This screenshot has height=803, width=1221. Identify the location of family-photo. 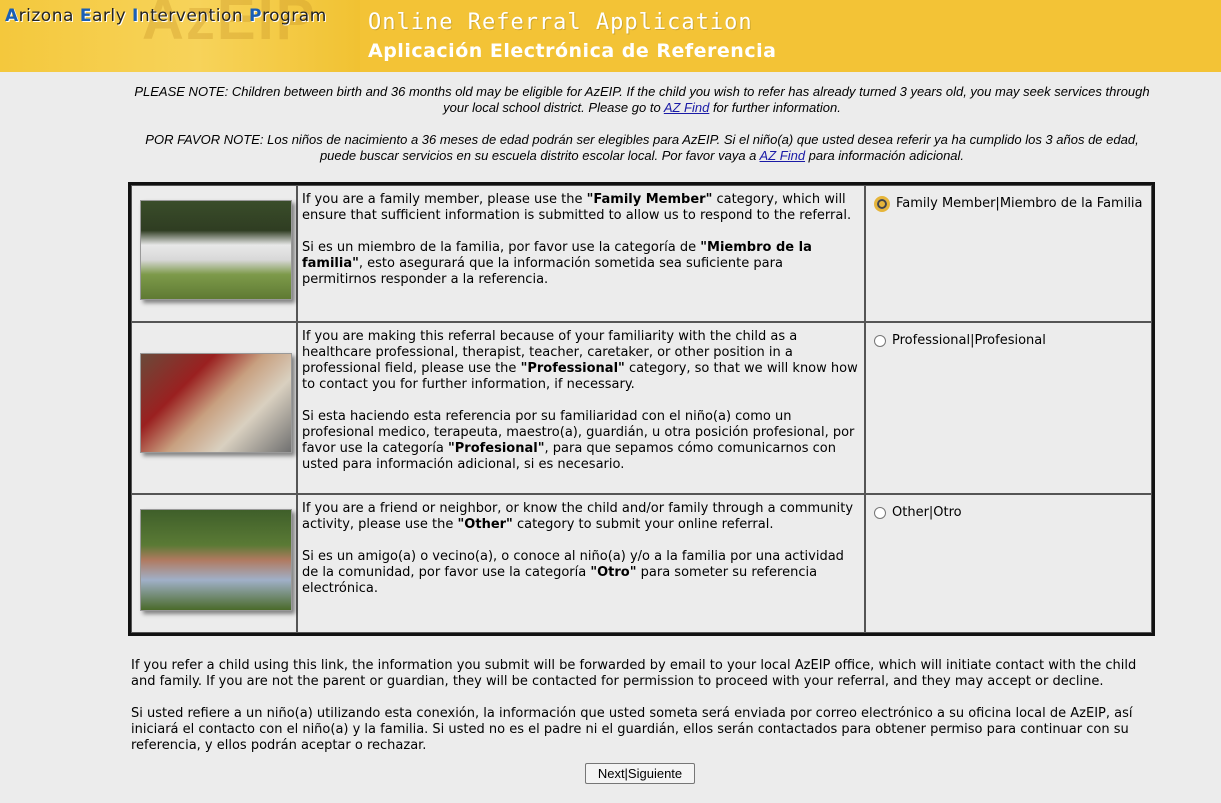
(216, 250).